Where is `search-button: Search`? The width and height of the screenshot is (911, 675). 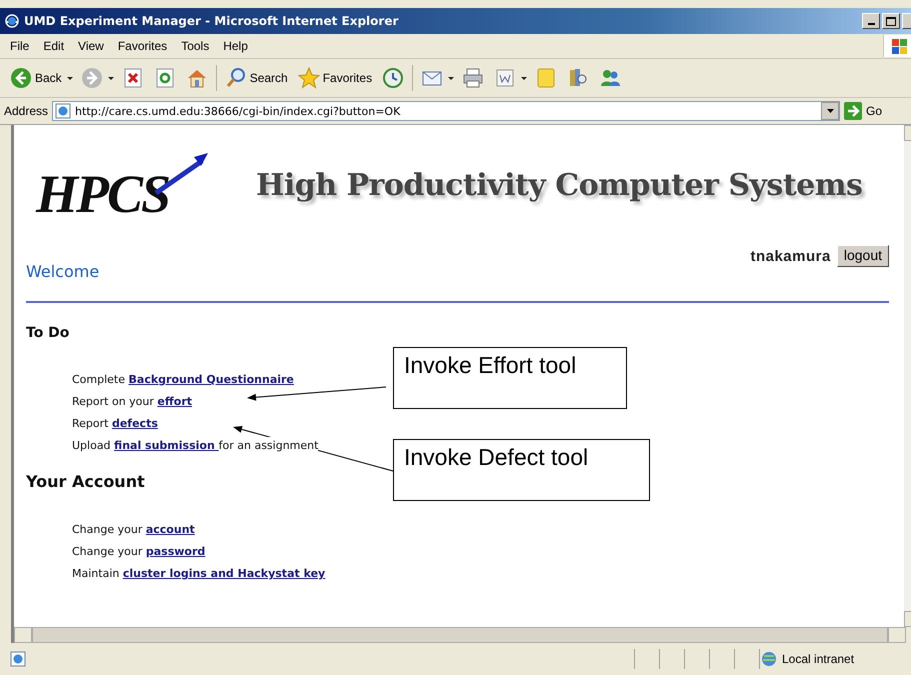 search-button: Search is located at coordinates (256, 78).